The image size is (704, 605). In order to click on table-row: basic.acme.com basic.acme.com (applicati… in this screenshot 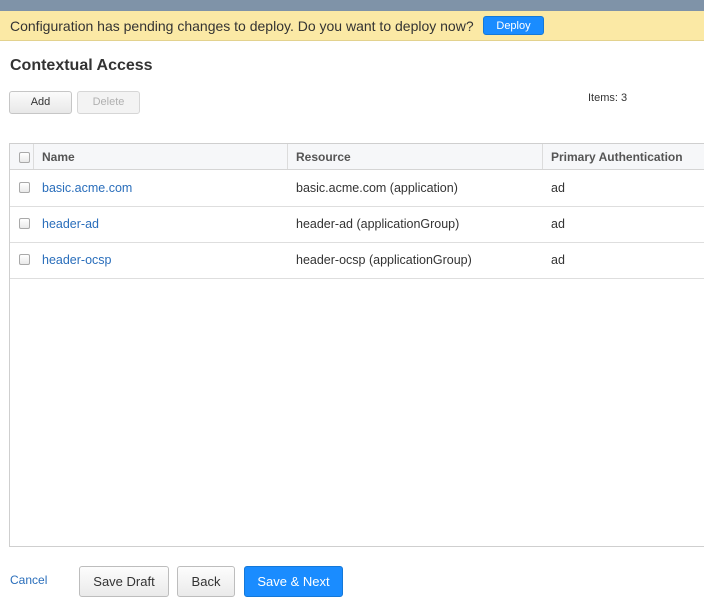, I will do `click(357, 188)`.